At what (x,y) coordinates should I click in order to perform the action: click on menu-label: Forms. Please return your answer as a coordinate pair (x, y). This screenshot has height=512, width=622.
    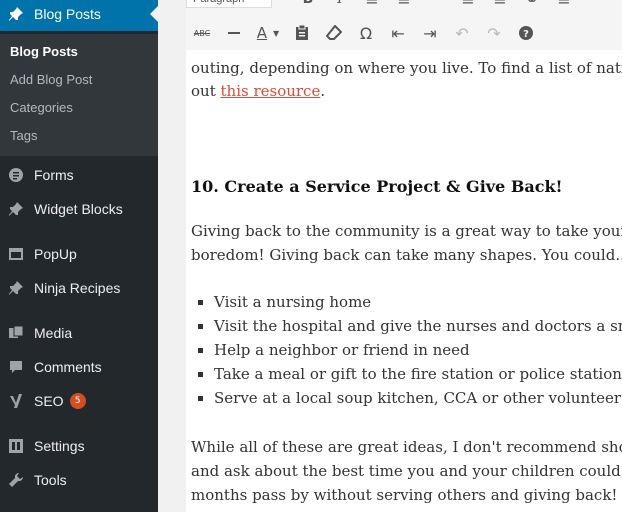
    Looking at the image, I should click on (54, 175).